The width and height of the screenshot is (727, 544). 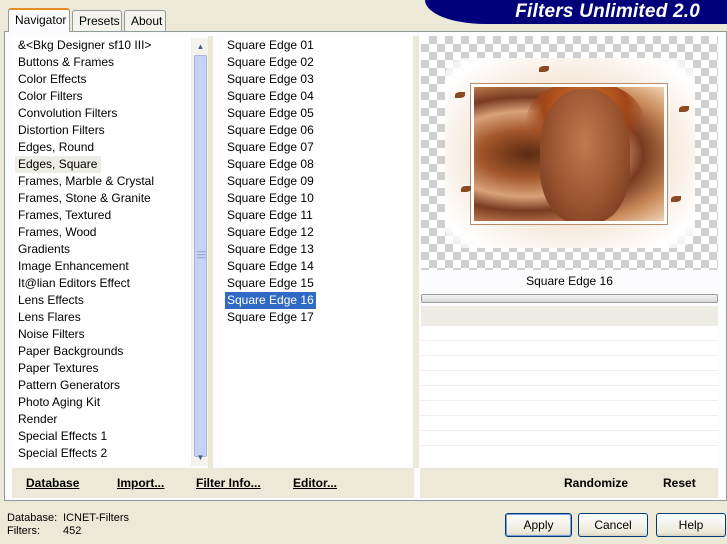 I want to click on category-item: Frames, Textured, so click(x=101, y=215).